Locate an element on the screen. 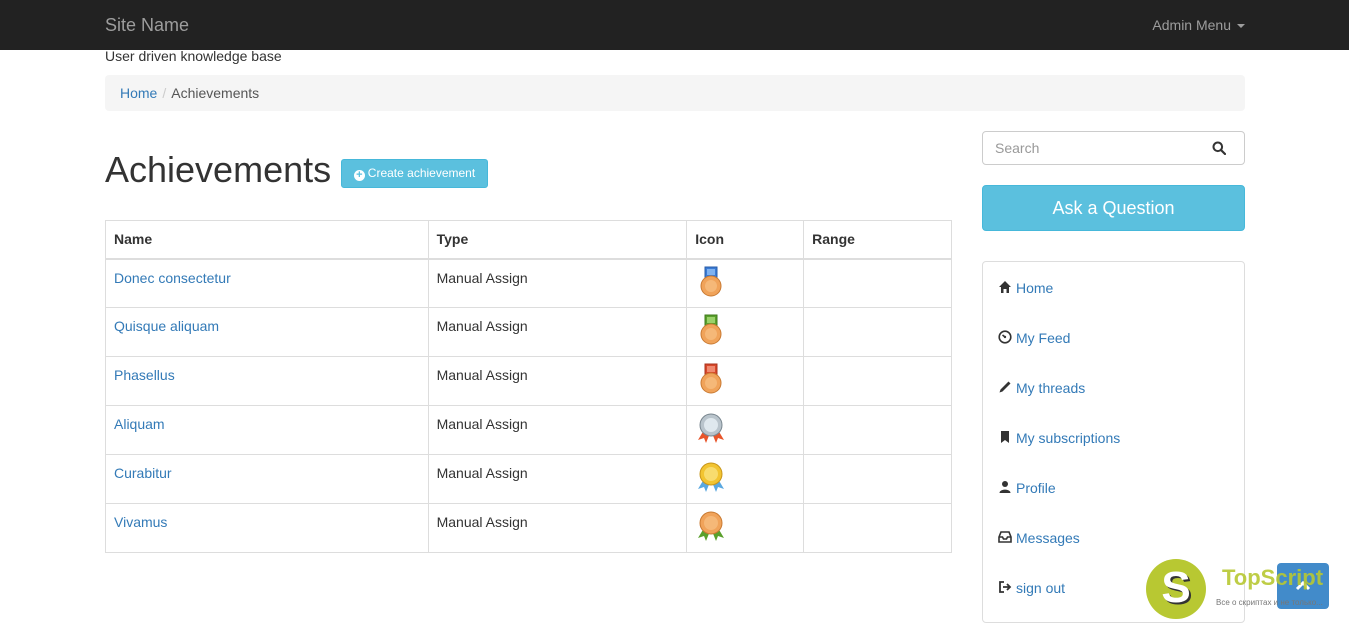 This screenshot has height=626, width=1349. plus-circle-icon: + is located at coordinates (359, 175).